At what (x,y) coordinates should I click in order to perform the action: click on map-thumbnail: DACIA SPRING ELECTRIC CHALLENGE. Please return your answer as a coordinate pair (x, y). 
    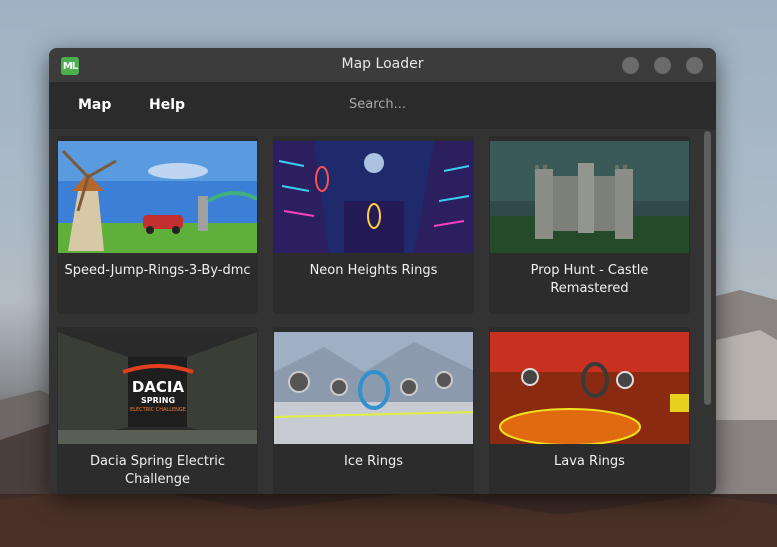
    Looking at the image, I should click on (157, 388).